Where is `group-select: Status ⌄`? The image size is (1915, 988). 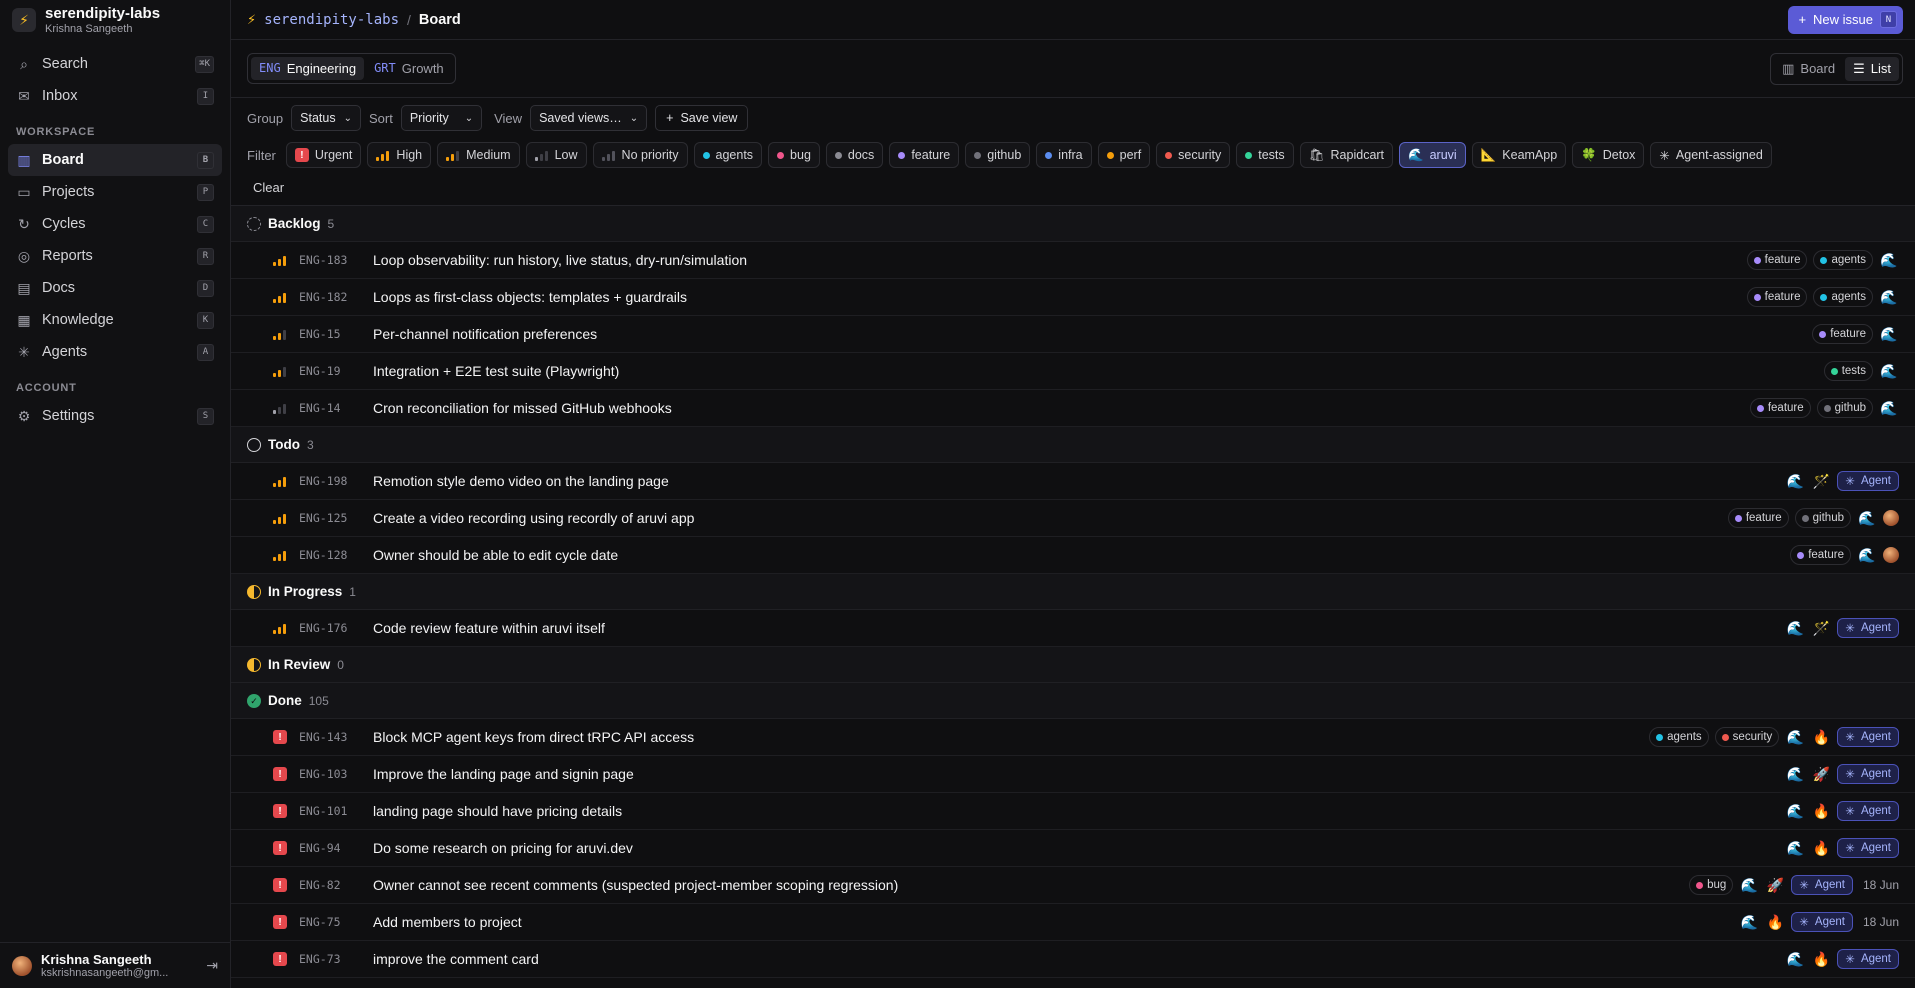
group-select: Status ⌄ is located at coordinates (326, 118).